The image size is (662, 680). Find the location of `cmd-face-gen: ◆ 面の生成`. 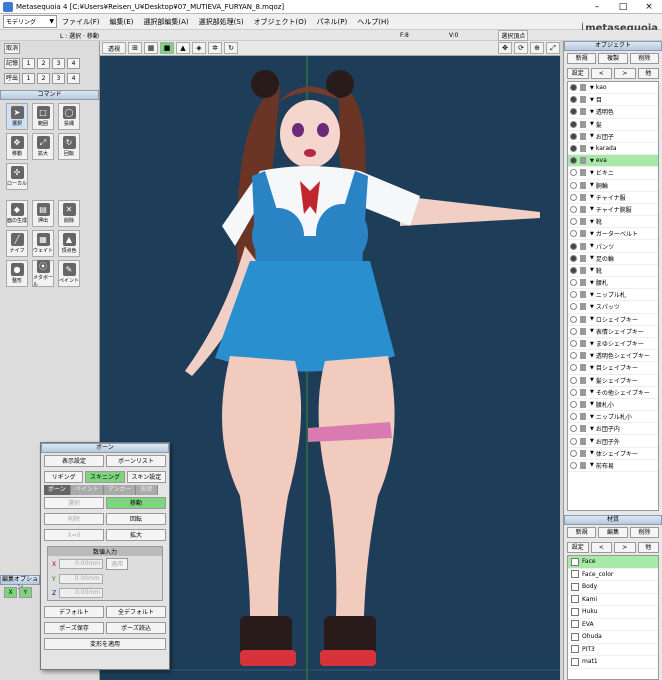

cmd-face-gen: ◆ 面の生成 is located at coordinates (17, 213).